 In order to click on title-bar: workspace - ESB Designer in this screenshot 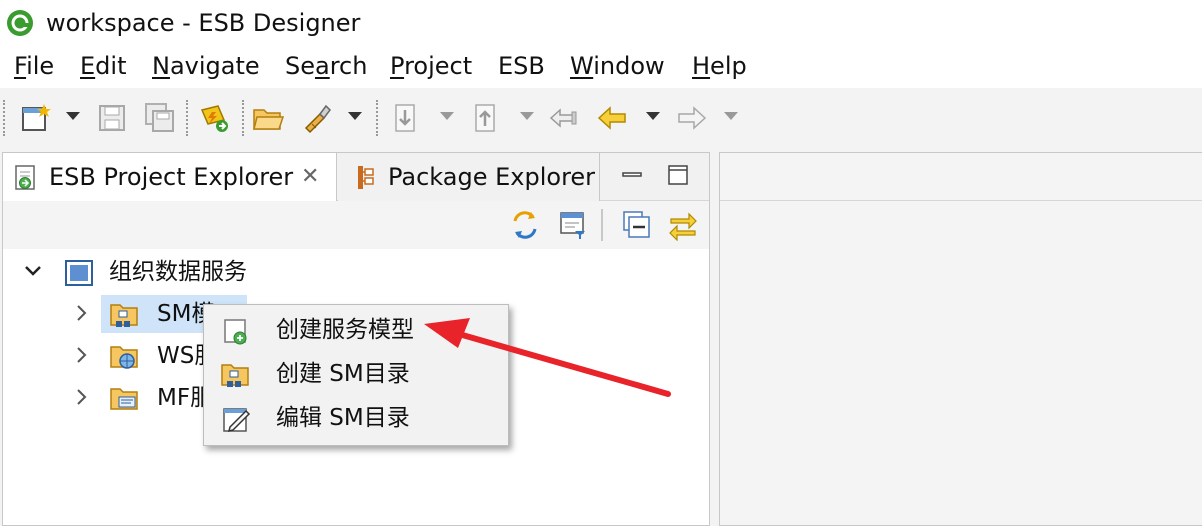, I will do `click(601, 23)`.